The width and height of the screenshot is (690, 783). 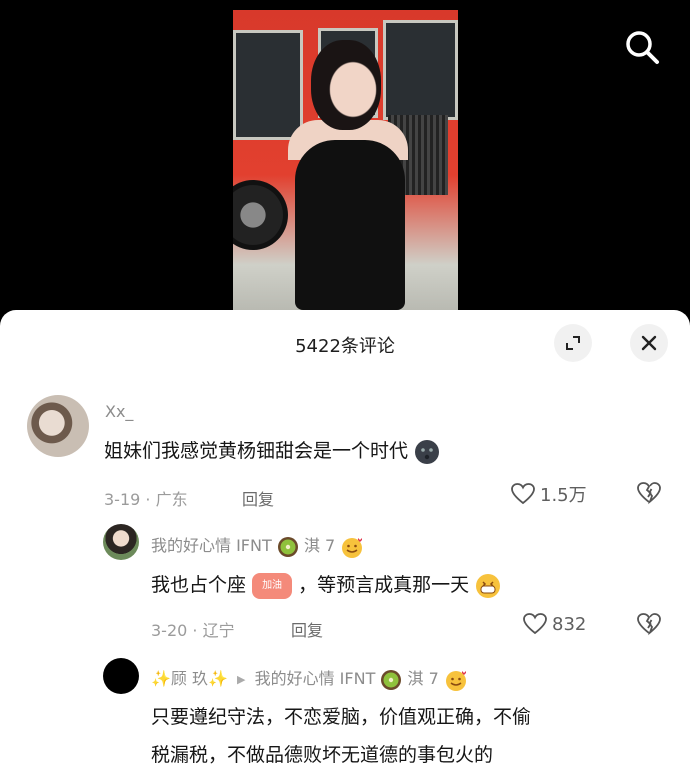 What do you see at coordinates (189, 678) in the screenshot?
I see `reply-username-text: ✨顾 玖✨` at bounding box center [189, 678].